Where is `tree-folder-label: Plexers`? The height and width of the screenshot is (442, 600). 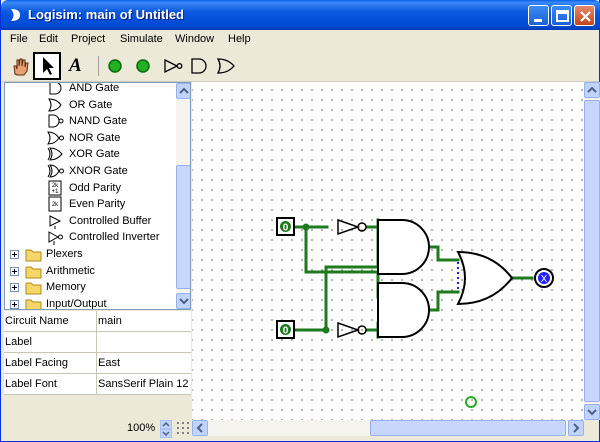
tree-folder-label: Plexers is located at coordinates (64, 254).